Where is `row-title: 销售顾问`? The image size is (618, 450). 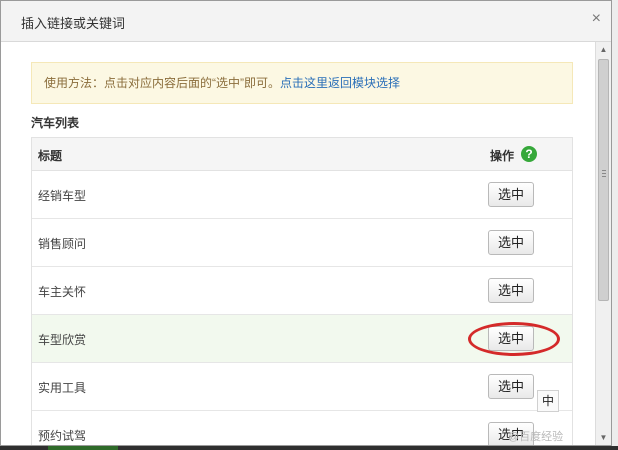
row-title: 销售顾问 is located at coordinates (62, 244).